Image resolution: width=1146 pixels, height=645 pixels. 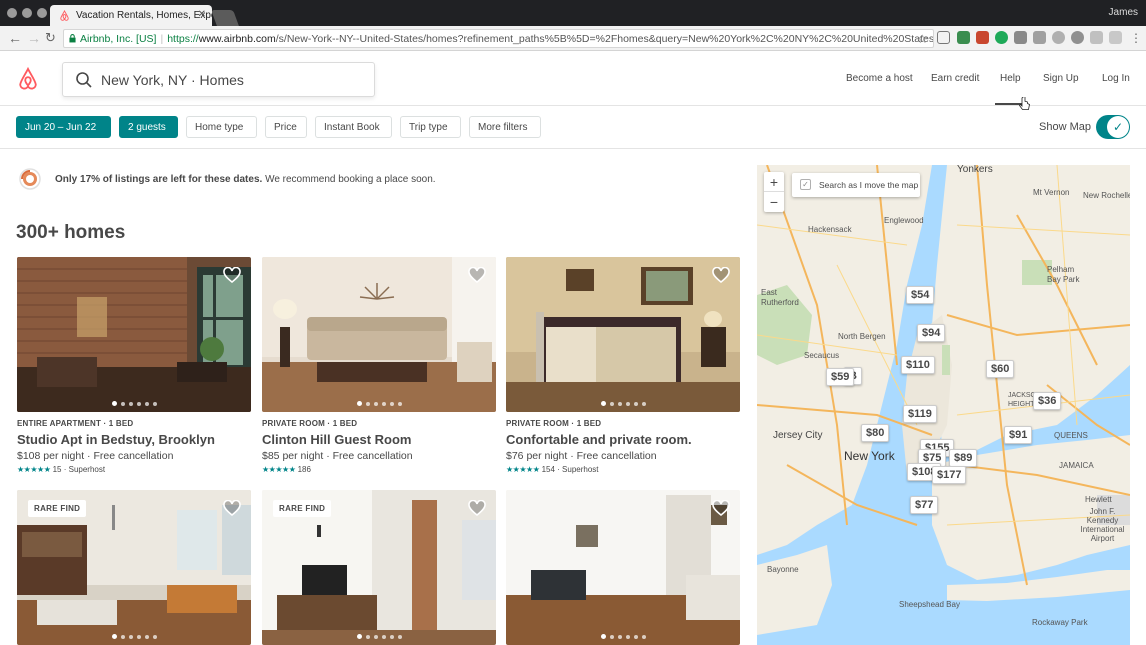 I want to click on airbnb-favicon-icon, so click(x=64, y=15).